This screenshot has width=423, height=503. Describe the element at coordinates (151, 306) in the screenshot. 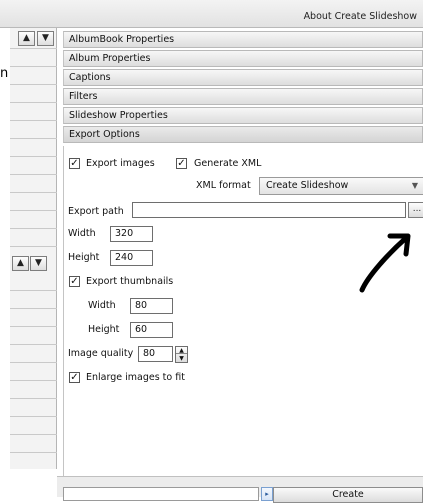

I see `thumb-width-input: 80` at that location.